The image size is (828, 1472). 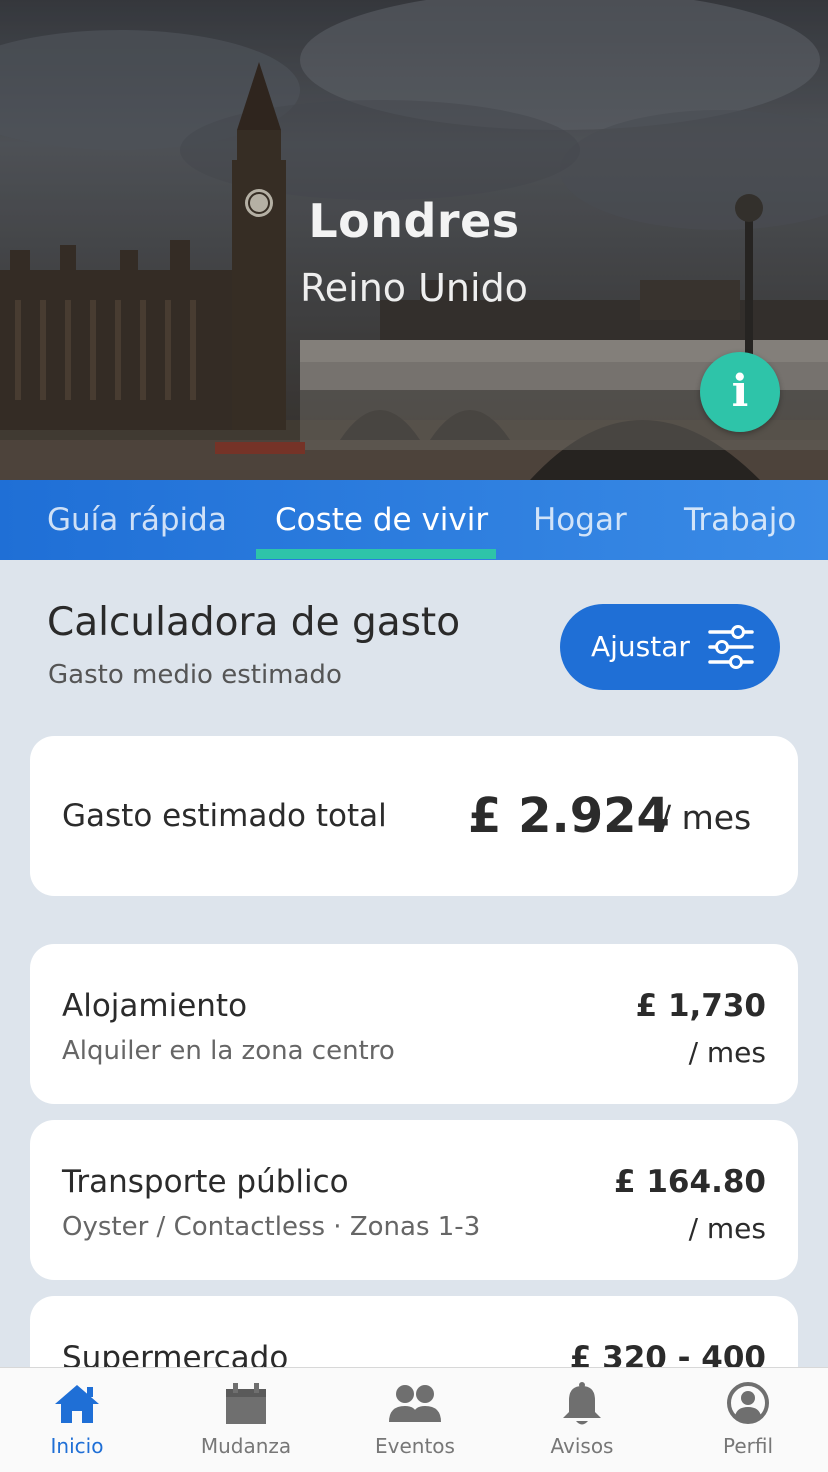 What do you see at coordinates (77, 1446) in the screenshot?
I see `nav-label: Inicio` at bounding box center [77, 1446].